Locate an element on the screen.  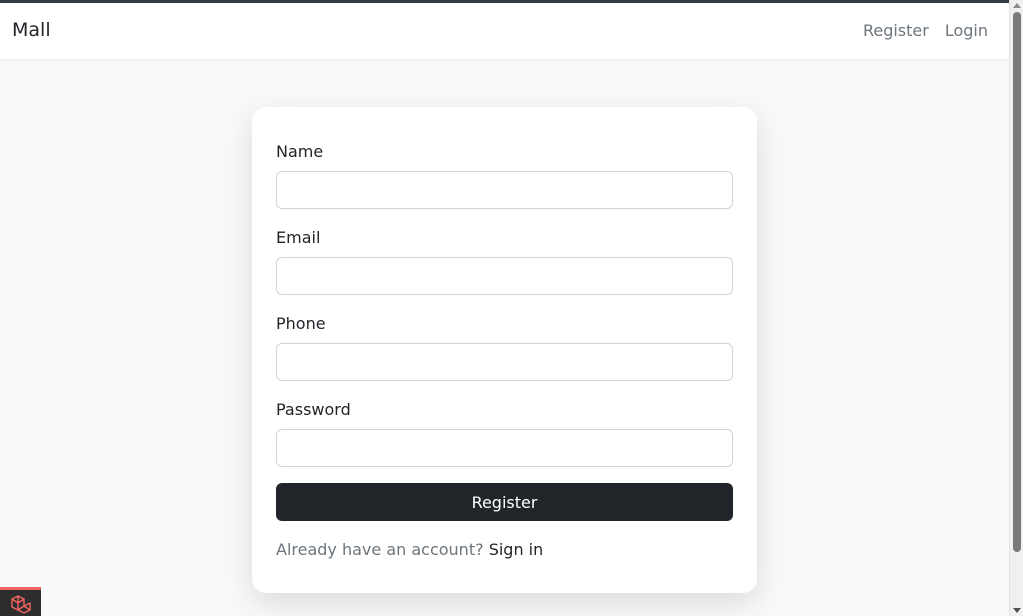
signin-prompt-line: Already have an account? Sign in is located at coordinates (409, 549).